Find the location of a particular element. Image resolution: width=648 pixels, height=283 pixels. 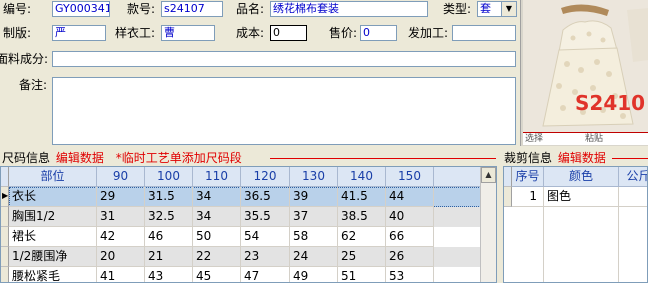

size-cell: 43 is located at coordinates (169, 274).